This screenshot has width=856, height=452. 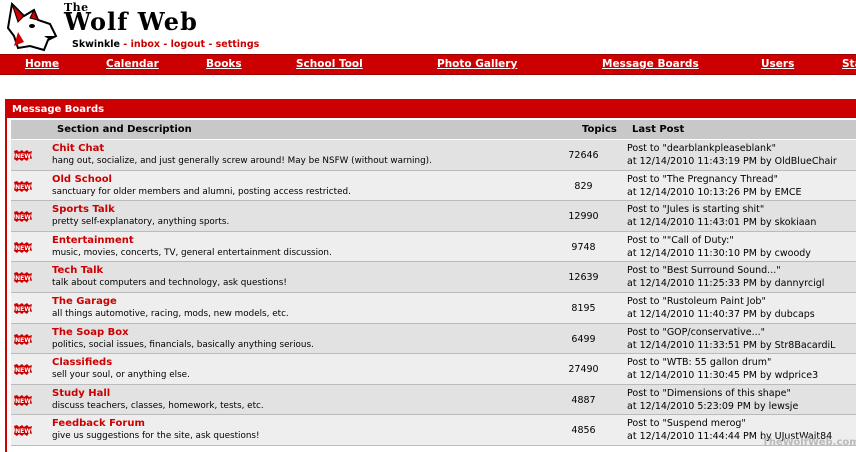 I want to click on last-post-link: Post to "WTB: 55 gallon drum", so click(x=699, y=362).